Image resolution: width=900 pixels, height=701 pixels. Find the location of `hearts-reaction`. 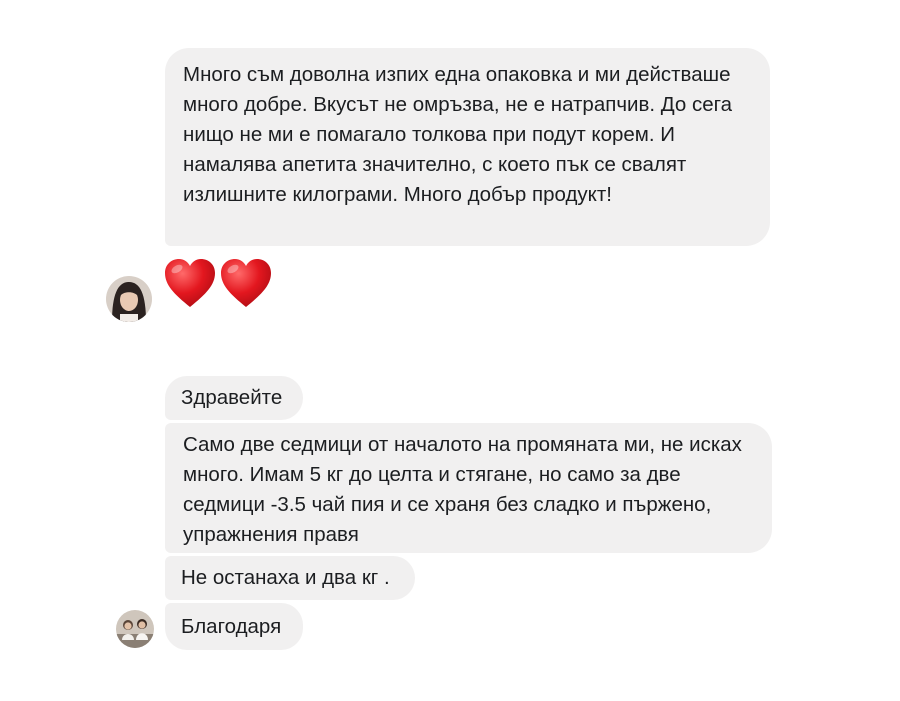

hearts-reaction is located at coordinates (218, 286).